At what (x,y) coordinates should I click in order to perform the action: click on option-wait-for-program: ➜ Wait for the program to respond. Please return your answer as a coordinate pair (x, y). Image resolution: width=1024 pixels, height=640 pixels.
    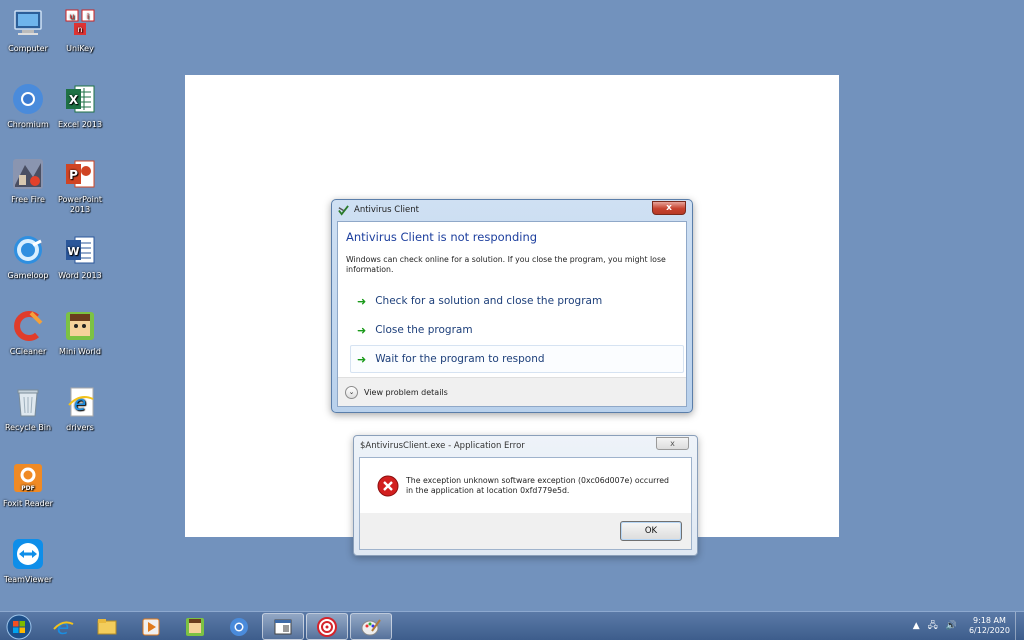
    Looking at the image, I should click on (517, 359).